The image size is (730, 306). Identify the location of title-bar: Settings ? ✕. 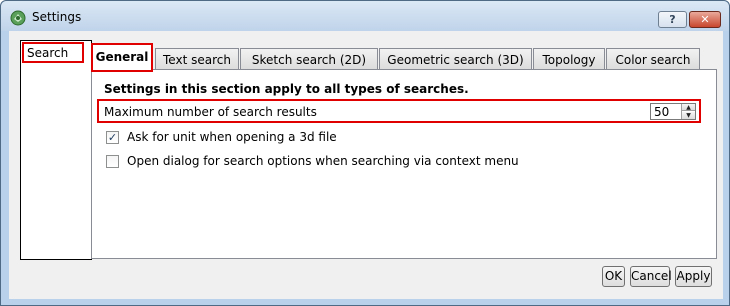
(365, 16).